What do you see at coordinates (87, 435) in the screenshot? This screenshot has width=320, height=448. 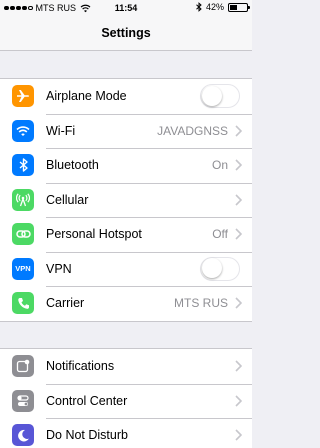 I see `do-not-disturb-label: Do Not Disturb` at bounding box center [87, 435].